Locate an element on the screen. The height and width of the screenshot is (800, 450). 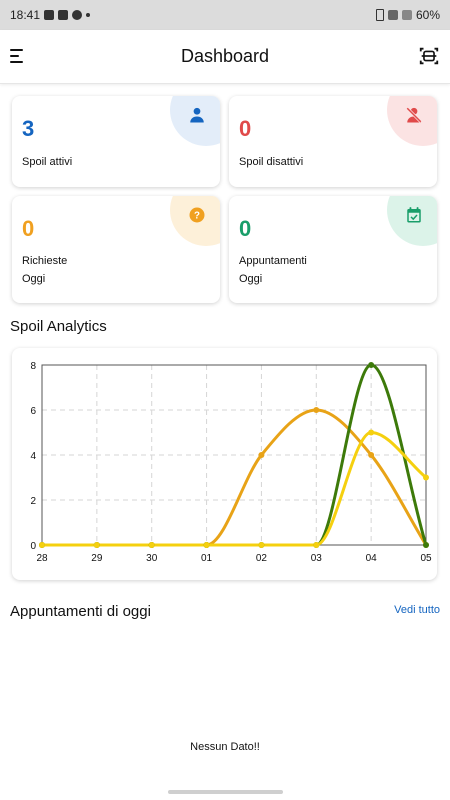
calendar-check-icon is located at coordinates (414, 215).